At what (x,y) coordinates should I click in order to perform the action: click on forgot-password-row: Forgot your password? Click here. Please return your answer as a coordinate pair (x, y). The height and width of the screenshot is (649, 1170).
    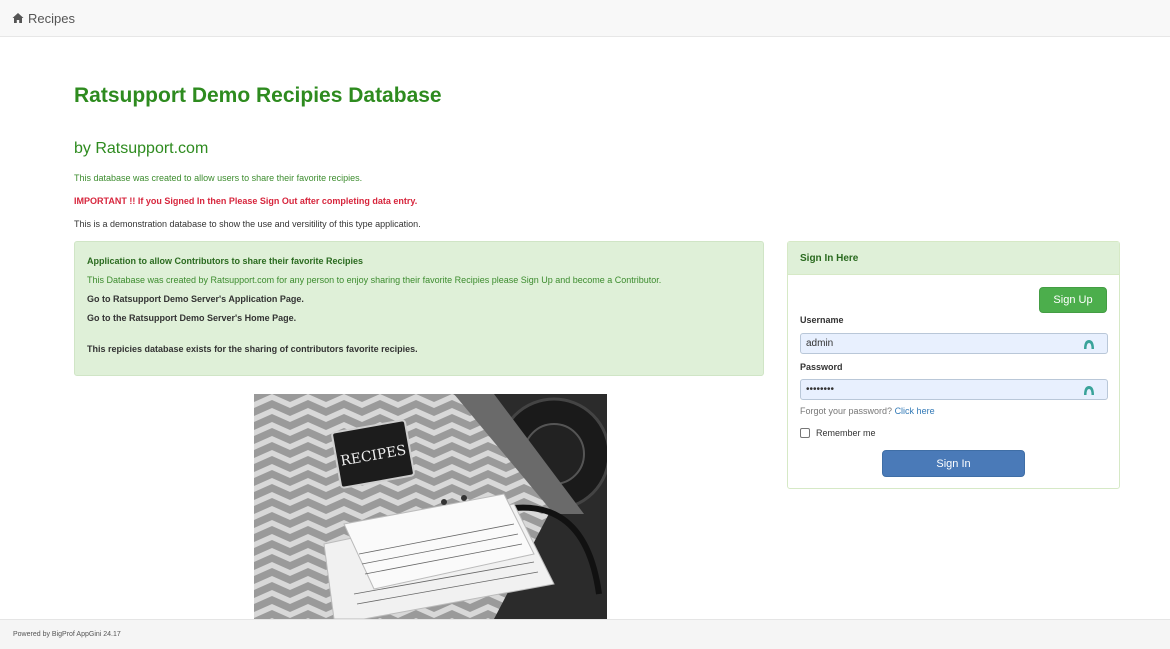
    Looking at the image, I should click on (867, 411).